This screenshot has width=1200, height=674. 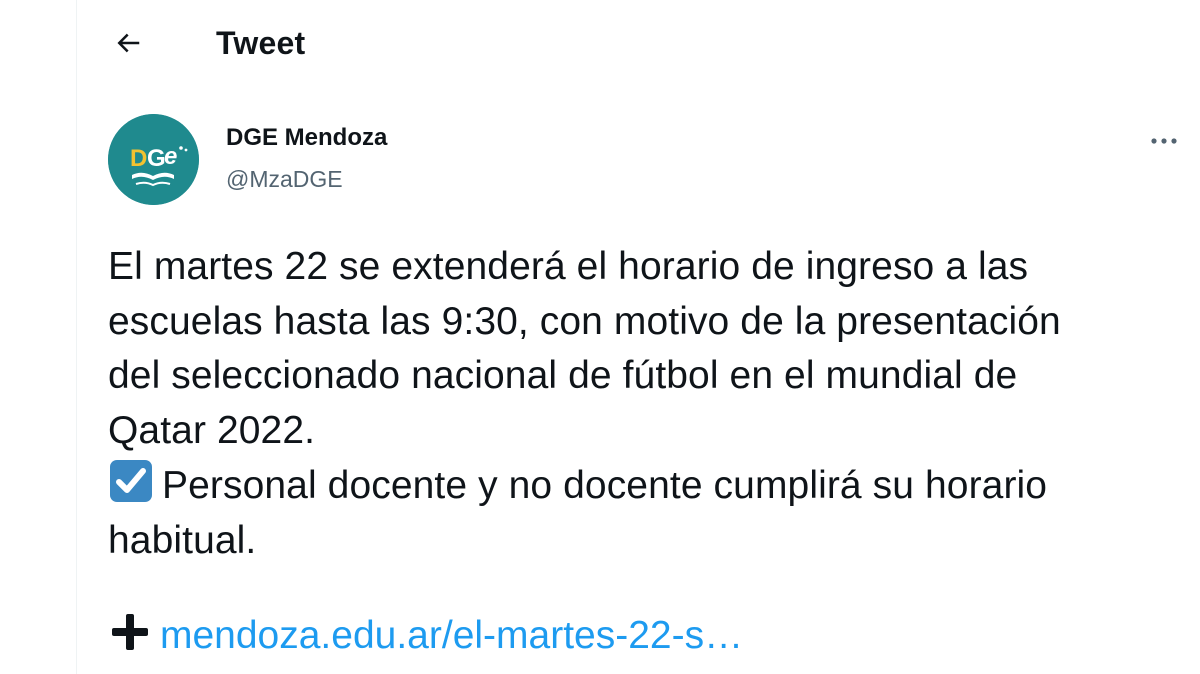 I want to click on svg-text: D, so click(x=138, y=158).